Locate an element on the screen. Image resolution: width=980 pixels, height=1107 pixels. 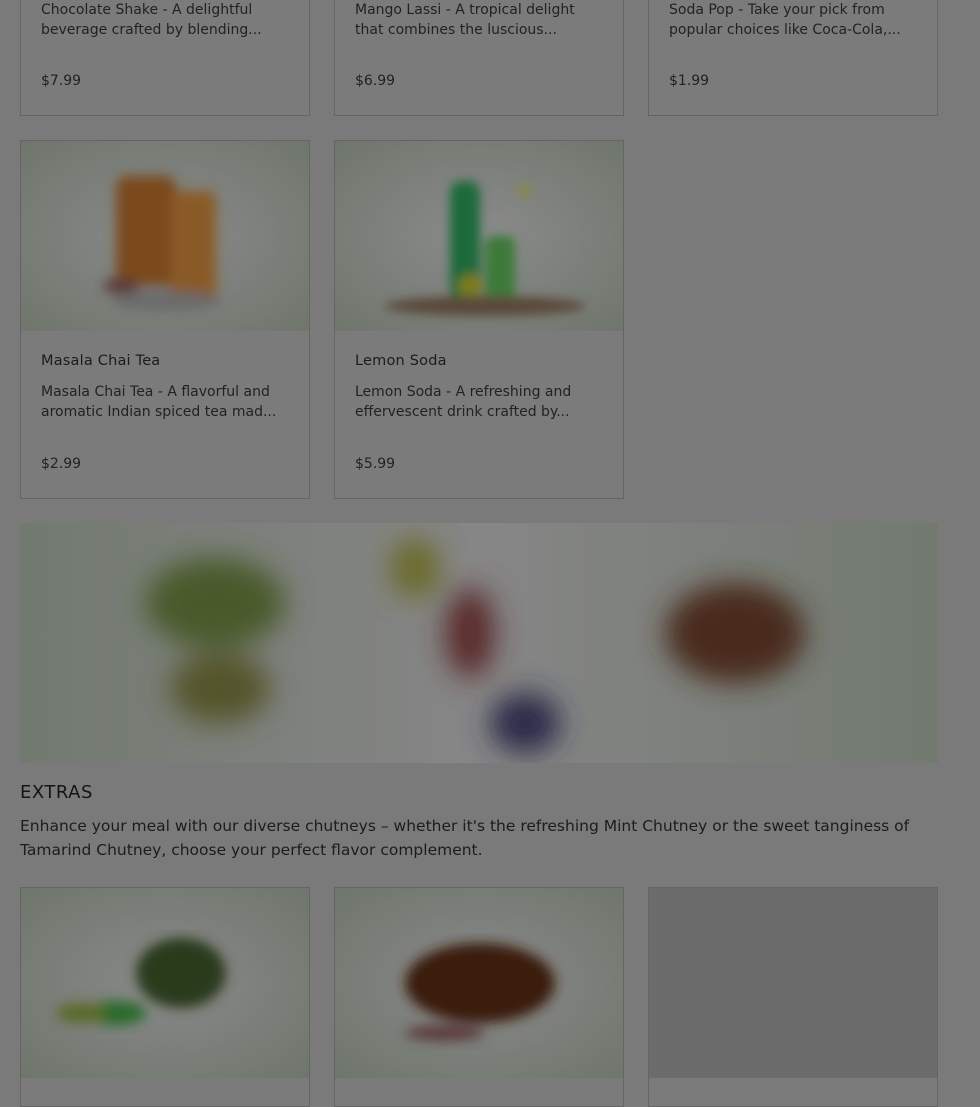
item-image-masala-chai is located at coordinates (165, 236).